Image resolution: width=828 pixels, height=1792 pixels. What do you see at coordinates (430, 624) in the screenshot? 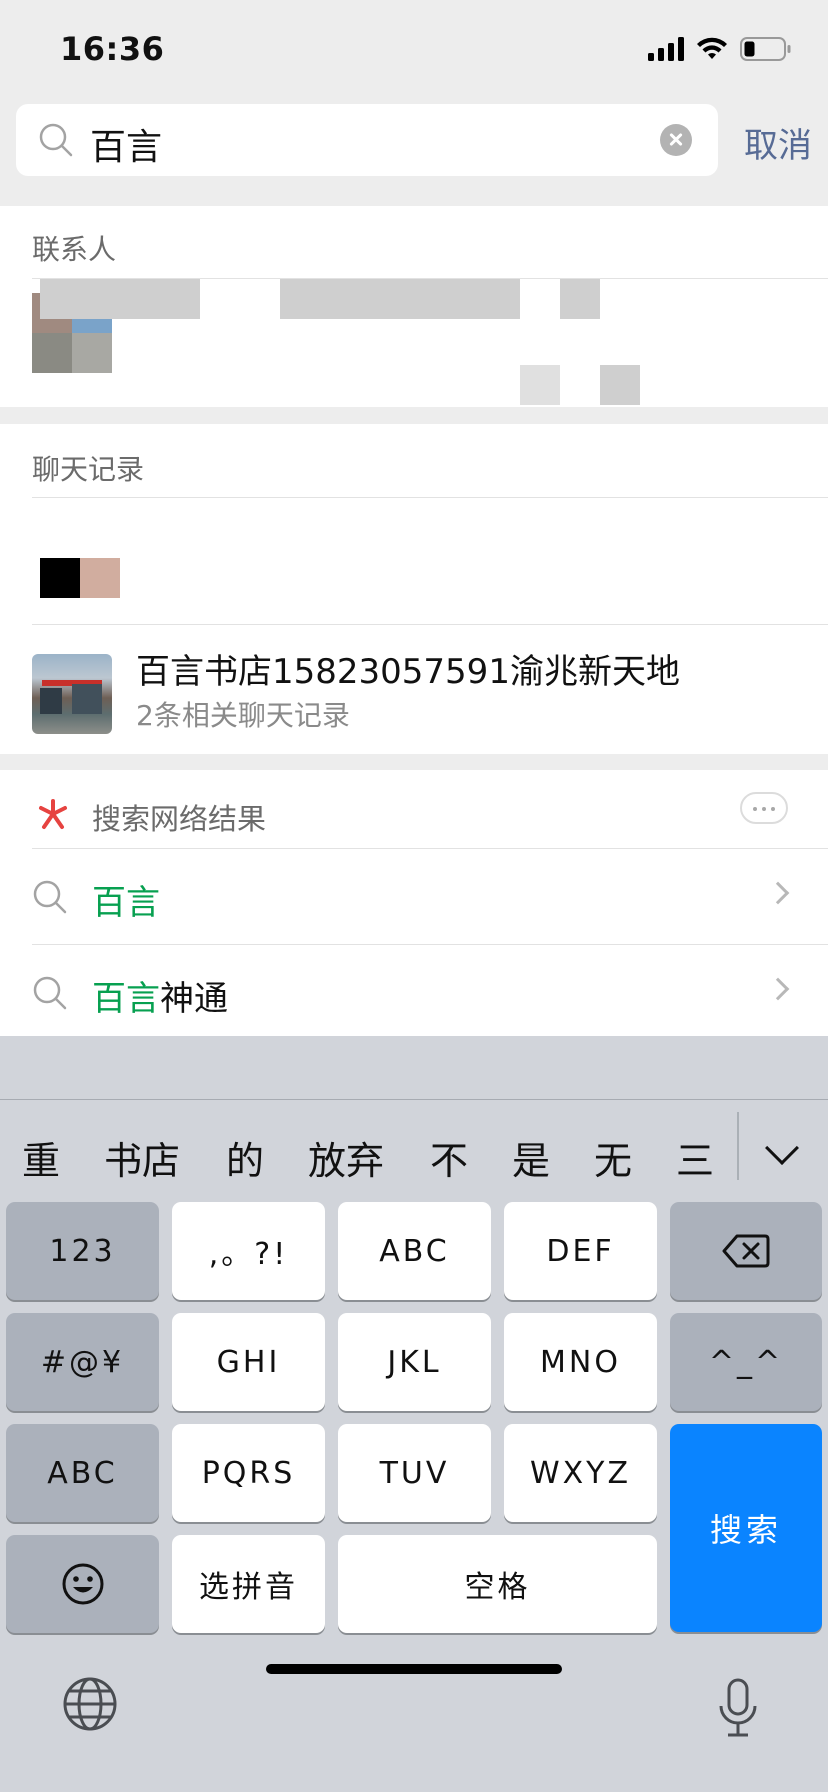
I see `divider` at bounding box center [430, 624].